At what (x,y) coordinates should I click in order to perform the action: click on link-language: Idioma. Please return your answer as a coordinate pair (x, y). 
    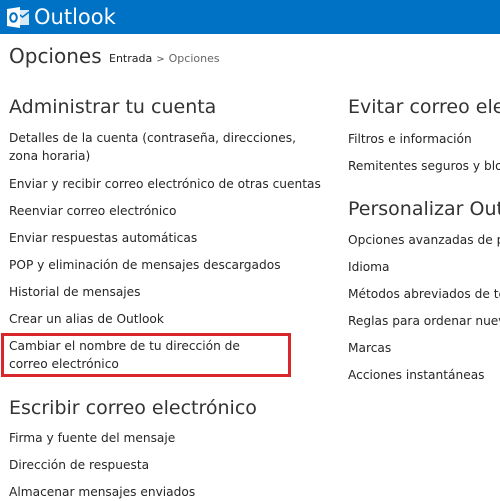
    Looking at the image, I should click on (369, 267).